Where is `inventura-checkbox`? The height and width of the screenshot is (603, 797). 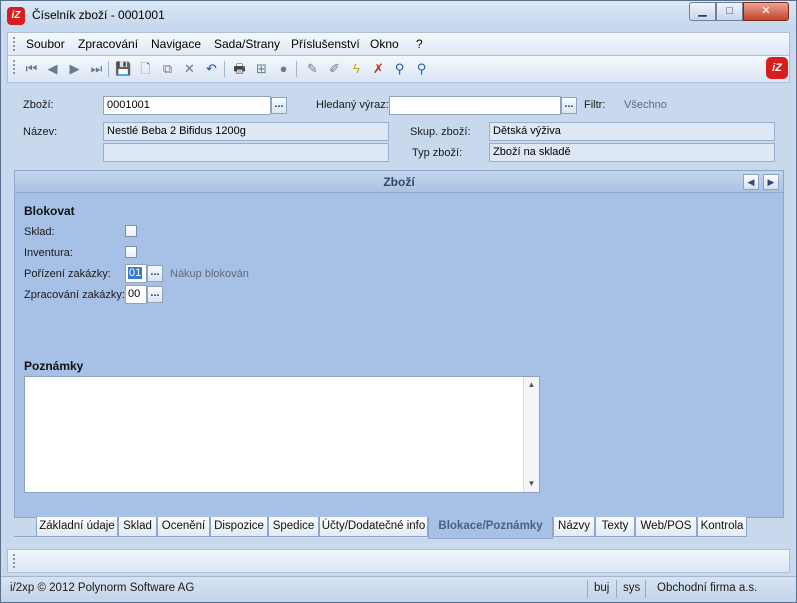
inventura-checkbox is located at coordinates (131, 252).